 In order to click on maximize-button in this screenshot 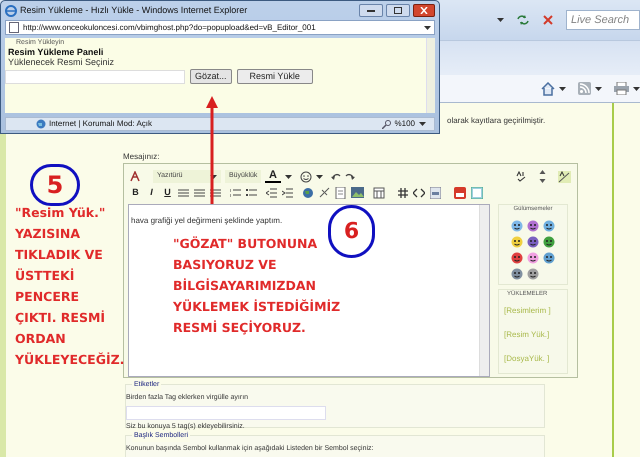, I will do `click(398, 10)`.